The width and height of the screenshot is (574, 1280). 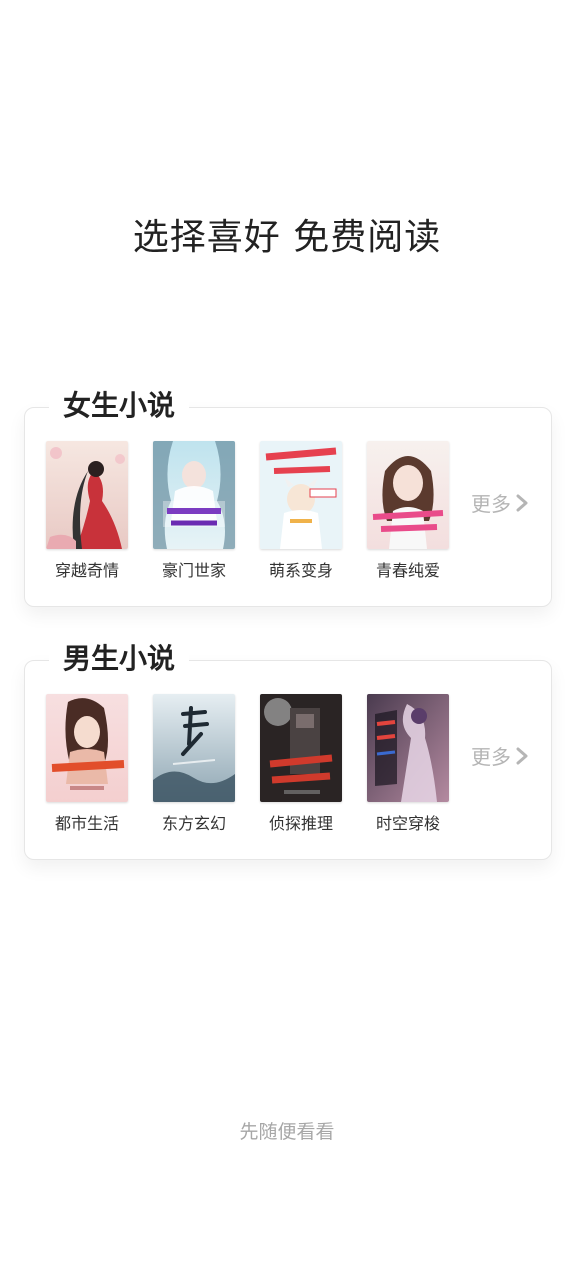 I want to click on book-cover-qingchun, so click(x=408, y=495).